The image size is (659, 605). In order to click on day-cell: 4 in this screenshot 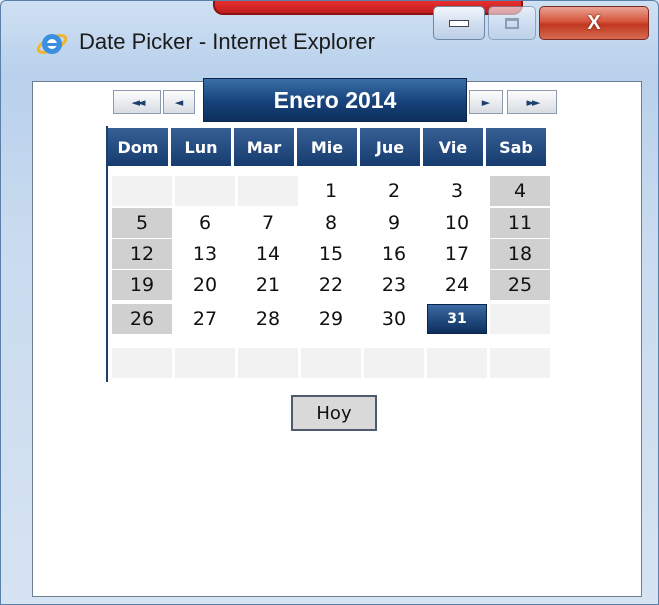, I will do `click(520, 191)`.